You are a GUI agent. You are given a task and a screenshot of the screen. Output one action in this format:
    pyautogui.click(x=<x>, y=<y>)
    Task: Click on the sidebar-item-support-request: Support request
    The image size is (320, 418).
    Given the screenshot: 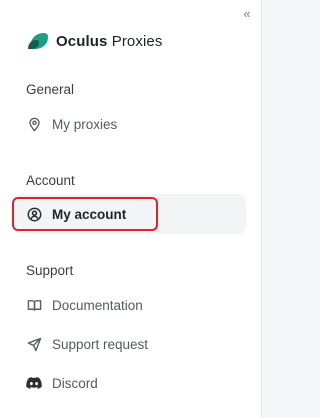 What is the action you would take?
    pyautogui.click(x=130, y=344)
    